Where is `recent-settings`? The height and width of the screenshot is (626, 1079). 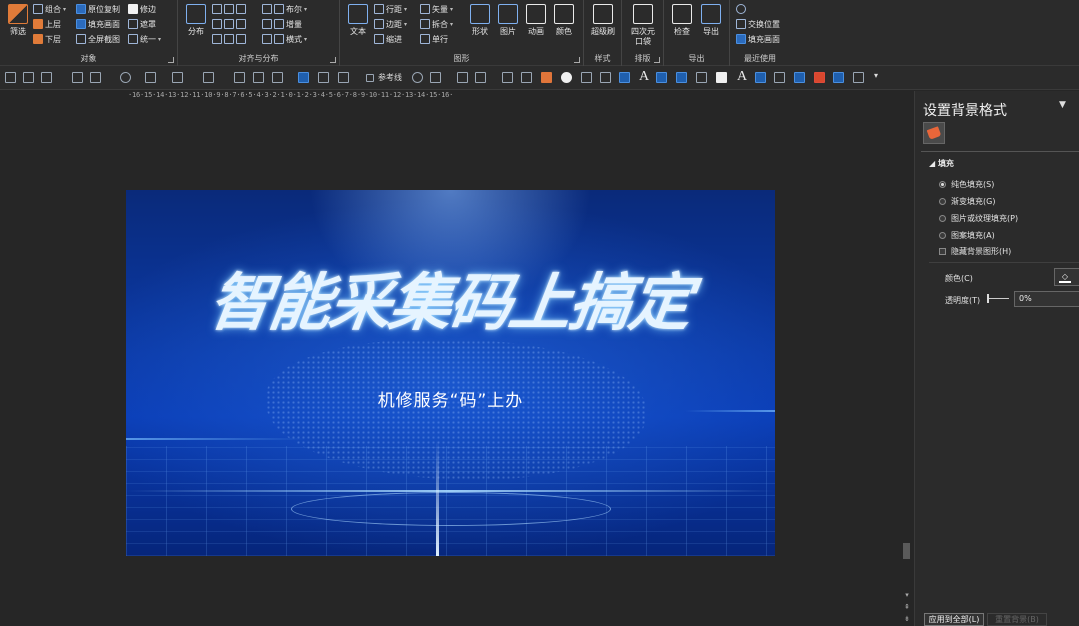 recent-settings is located at coordinates (741, 9).